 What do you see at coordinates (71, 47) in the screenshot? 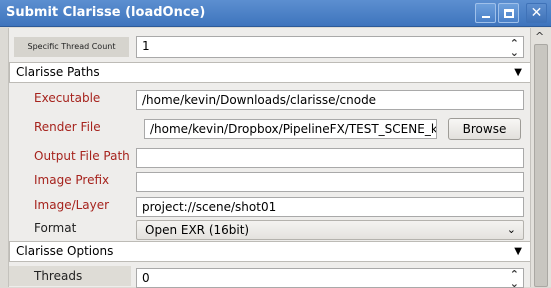
I see `specific-thread-count-label: Specific Thread Count` at bounding box center [71, 47].